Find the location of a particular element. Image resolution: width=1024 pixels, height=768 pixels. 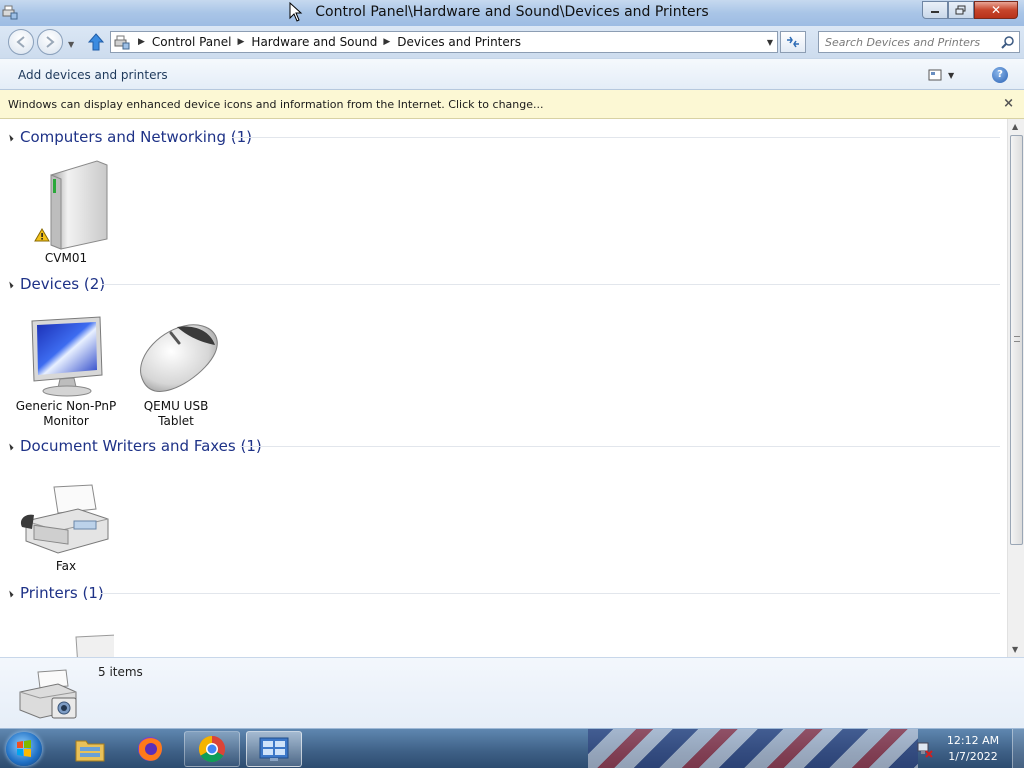

minimize-icon is located at coordinates (935, 12).